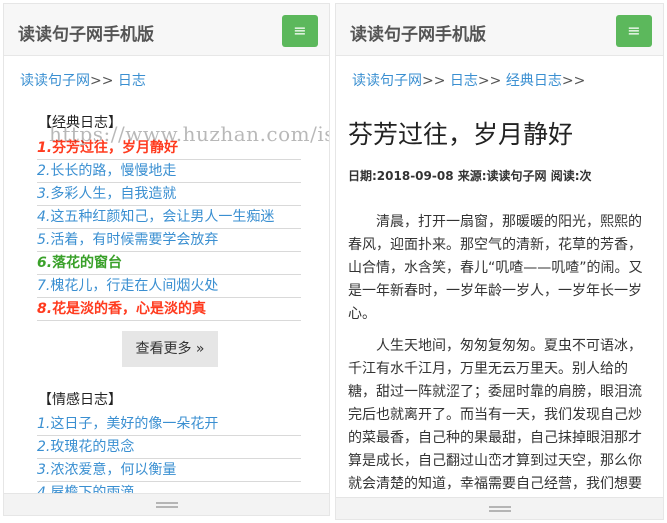 This screenshot has height=523, width=667. What do you see at coordinates (87, 263) in the screenshot?
I see `list-item-link: 落花的窗台` at bounding box center [87, 263].